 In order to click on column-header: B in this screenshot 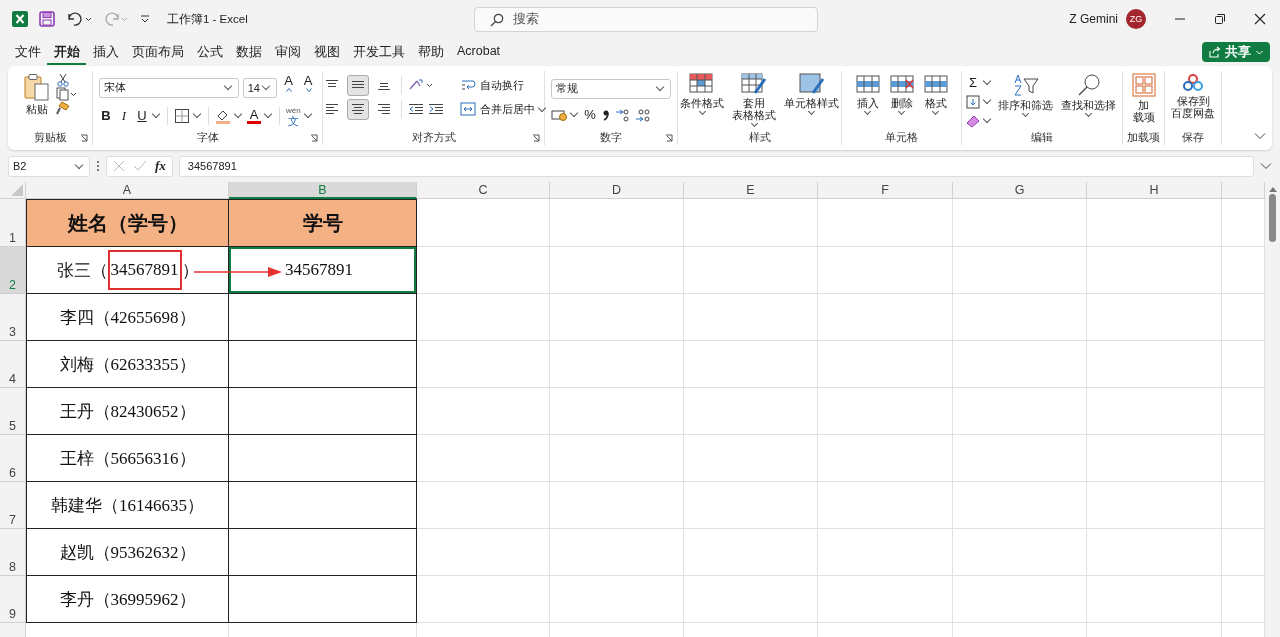, I will do `click(323, 190)`.